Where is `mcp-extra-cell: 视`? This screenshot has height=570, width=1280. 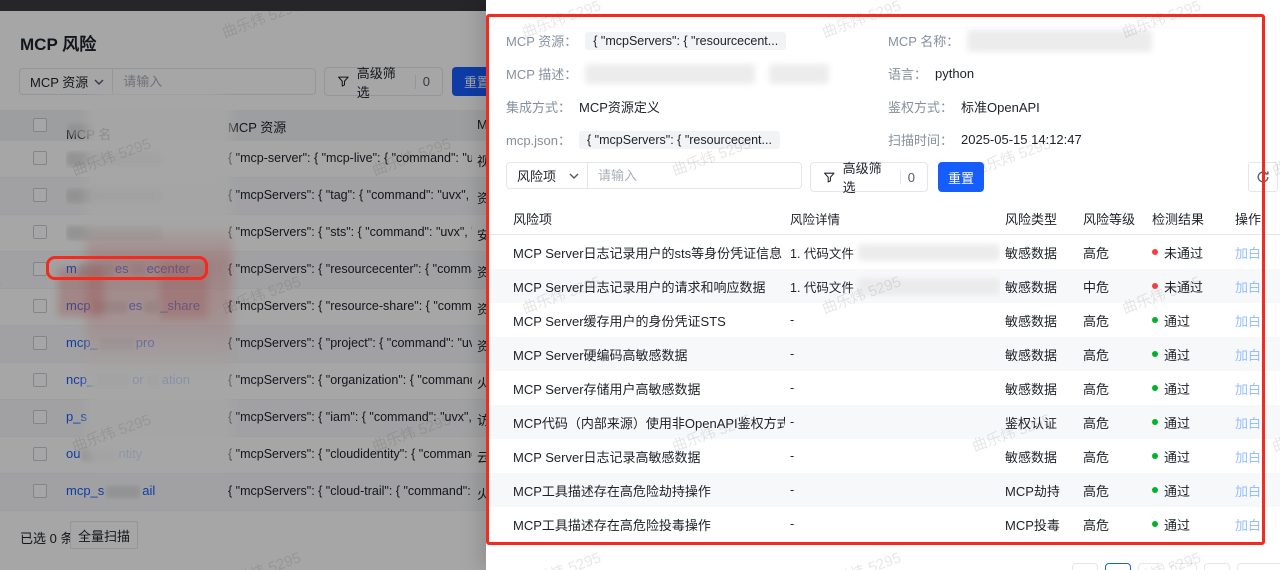 mcp-extra-cell: 视 is located at coordinates (481, 161).